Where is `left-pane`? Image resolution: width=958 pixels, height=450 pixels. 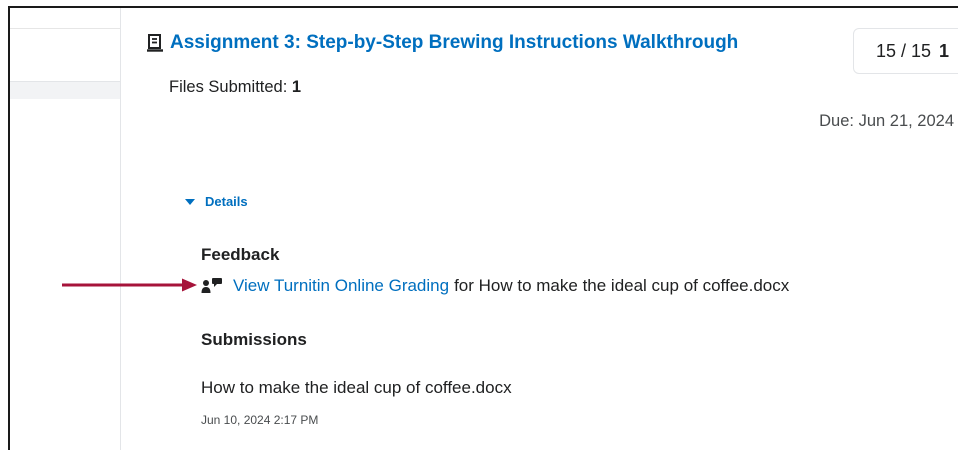 left-pane is located at coordinates (65, 229).